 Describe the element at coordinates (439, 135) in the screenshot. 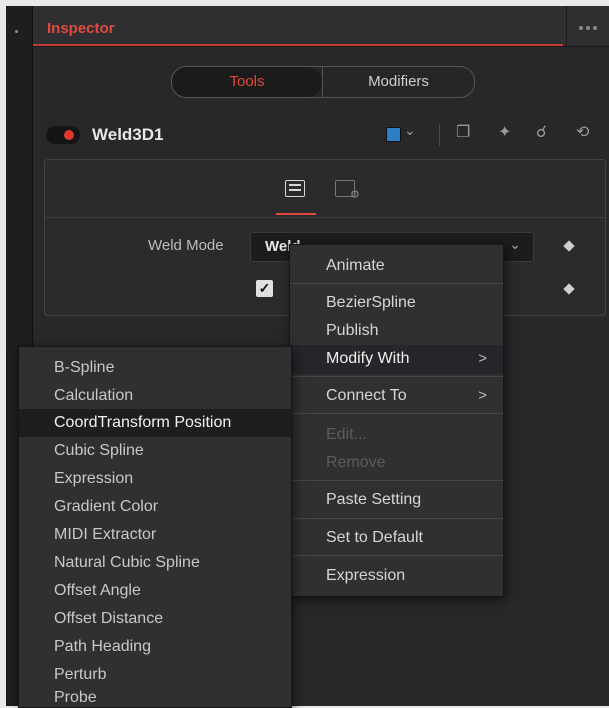

I see `toolbar-divider` at that location.